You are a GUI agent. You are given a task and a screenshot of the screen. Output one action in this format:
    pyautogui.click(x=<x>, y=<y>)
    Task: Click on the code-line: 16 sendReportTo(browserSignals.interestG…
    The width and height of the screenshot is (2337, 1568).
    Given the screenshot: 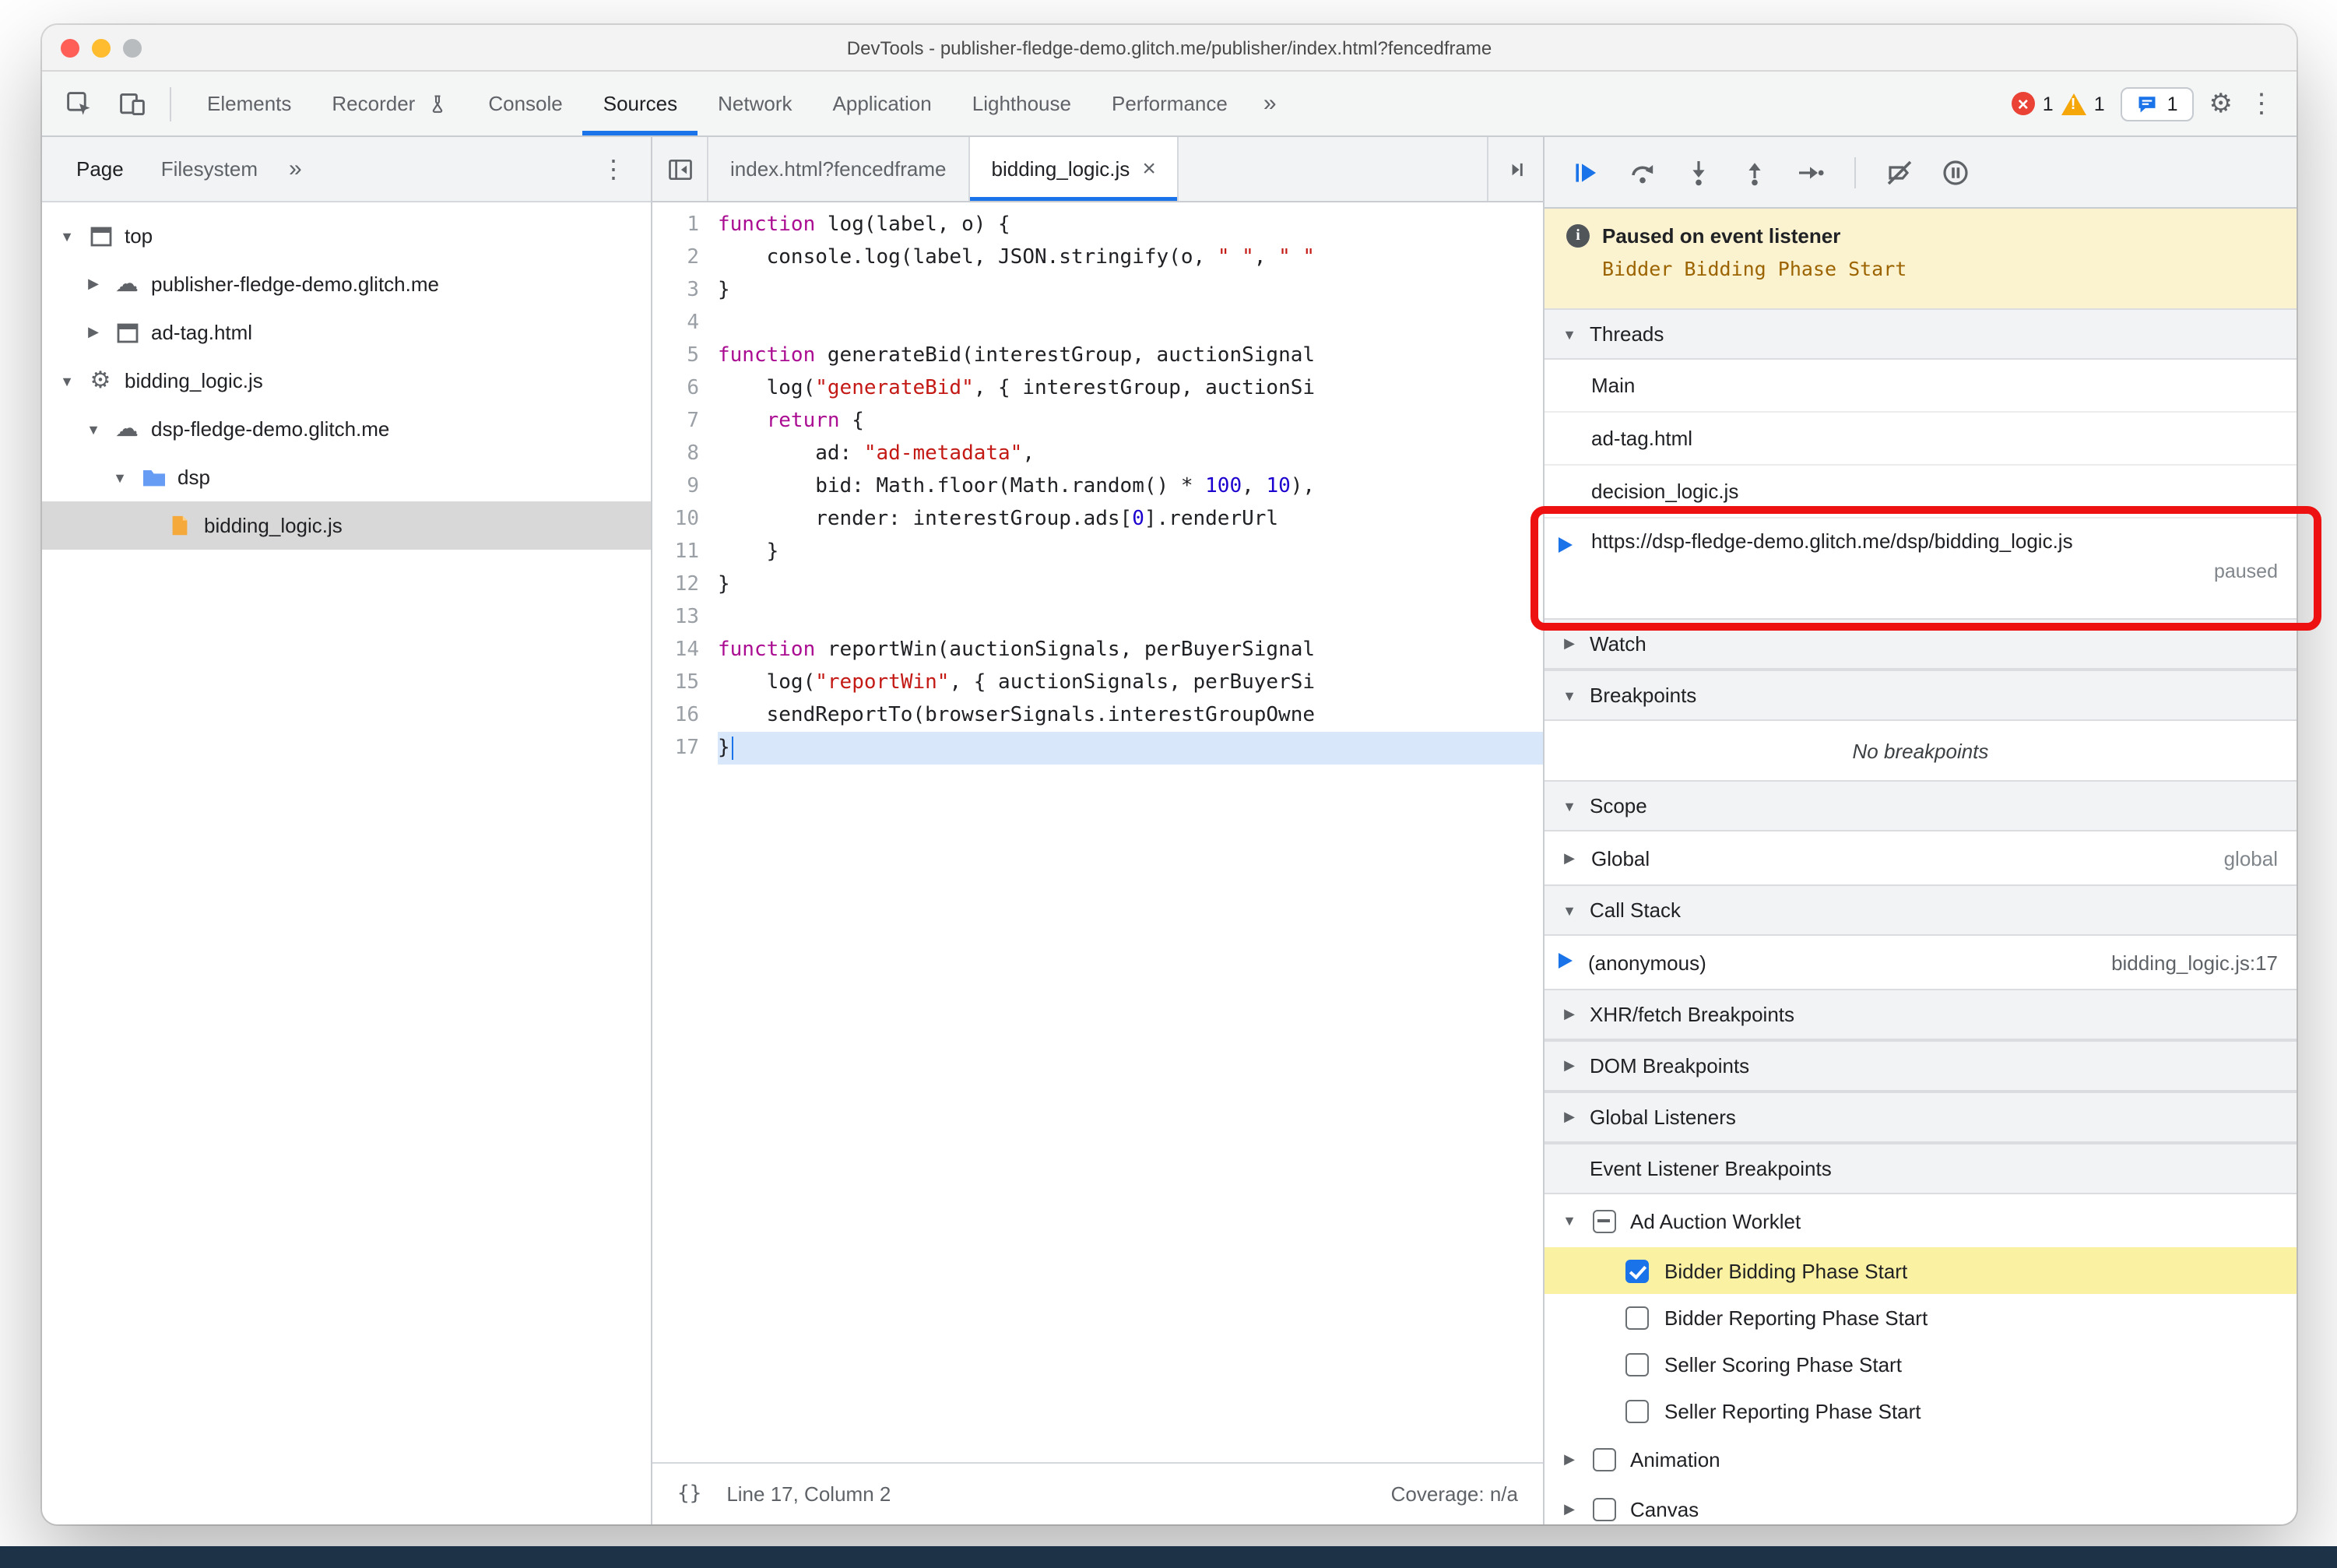 What is the action you would take?
    pyautogui.click(x=1098, y=715)
    